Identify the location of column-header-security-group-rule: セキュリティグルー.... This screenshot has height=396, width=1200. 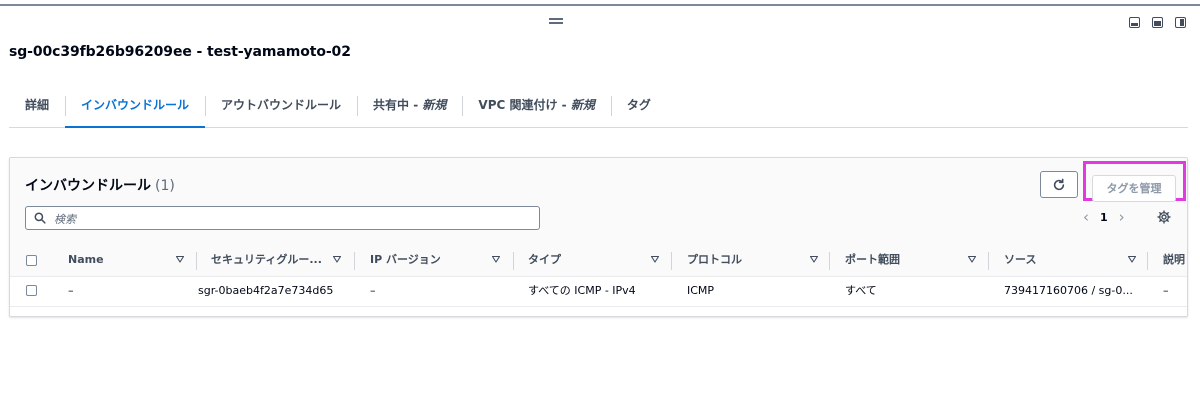
(283, 261).